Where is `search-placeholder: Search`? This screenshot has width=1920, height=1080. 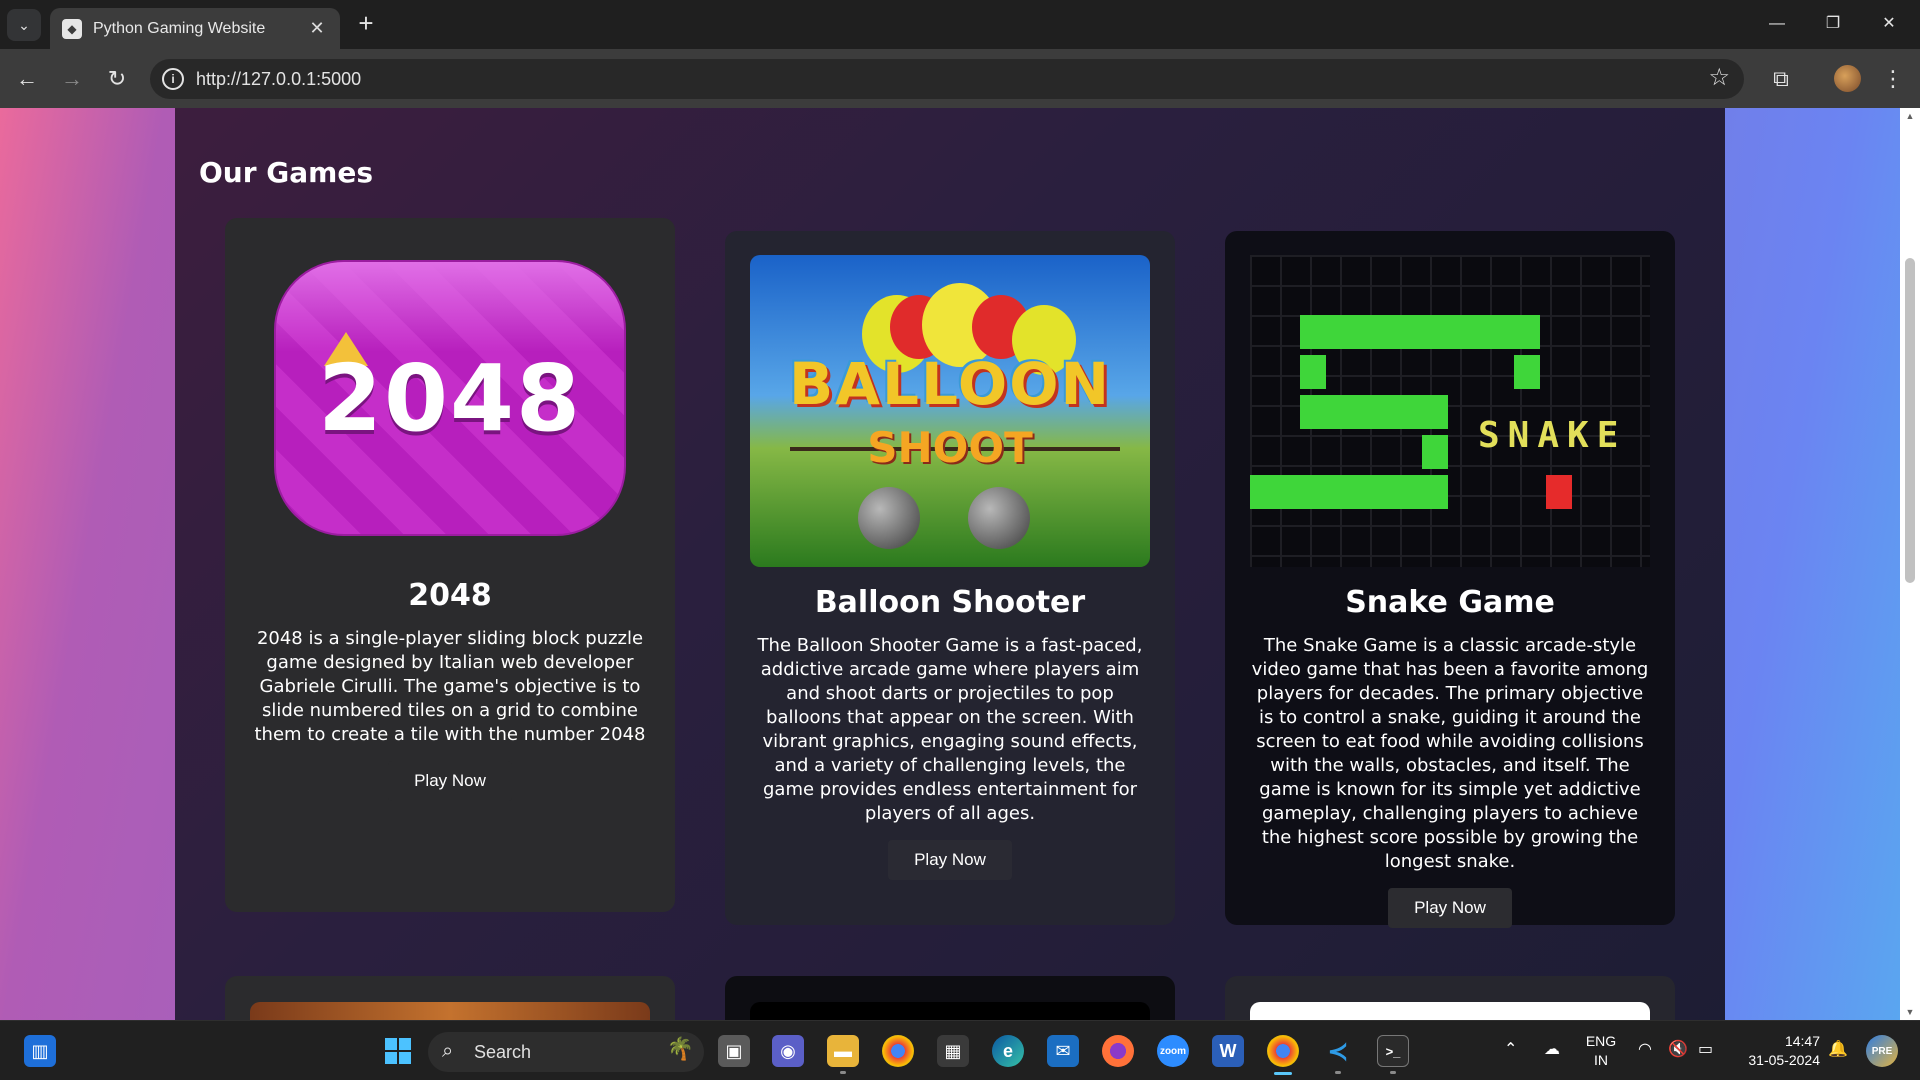 search-placeholder: Search is located at coordinates (503, 1052).